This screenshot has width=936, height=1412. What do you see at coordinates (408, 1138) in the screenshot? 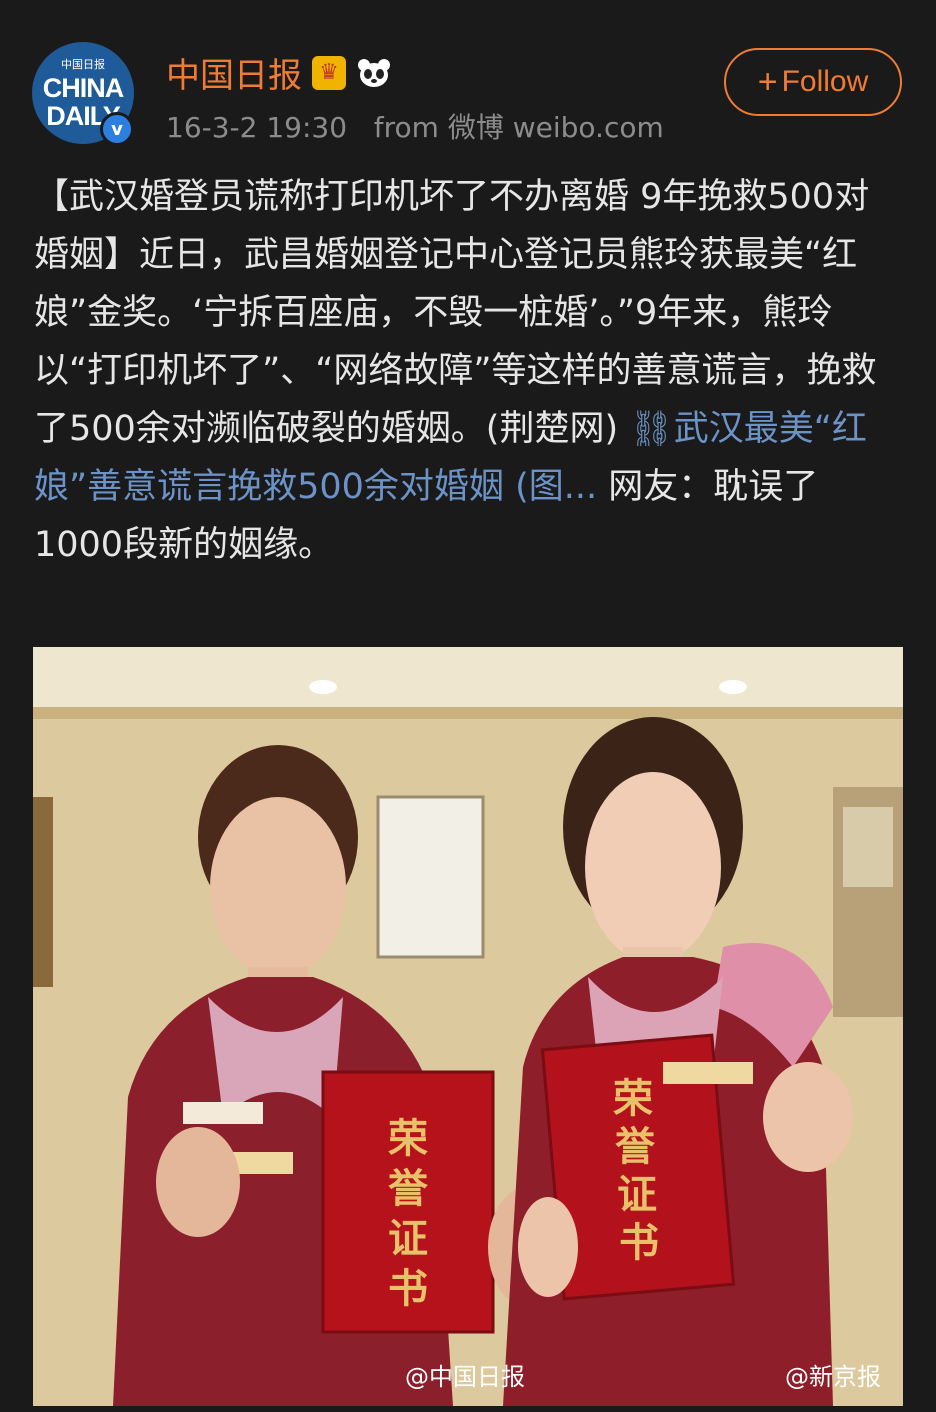
I see `cert-left-char: 荣` at bounding box center [408, 1138].